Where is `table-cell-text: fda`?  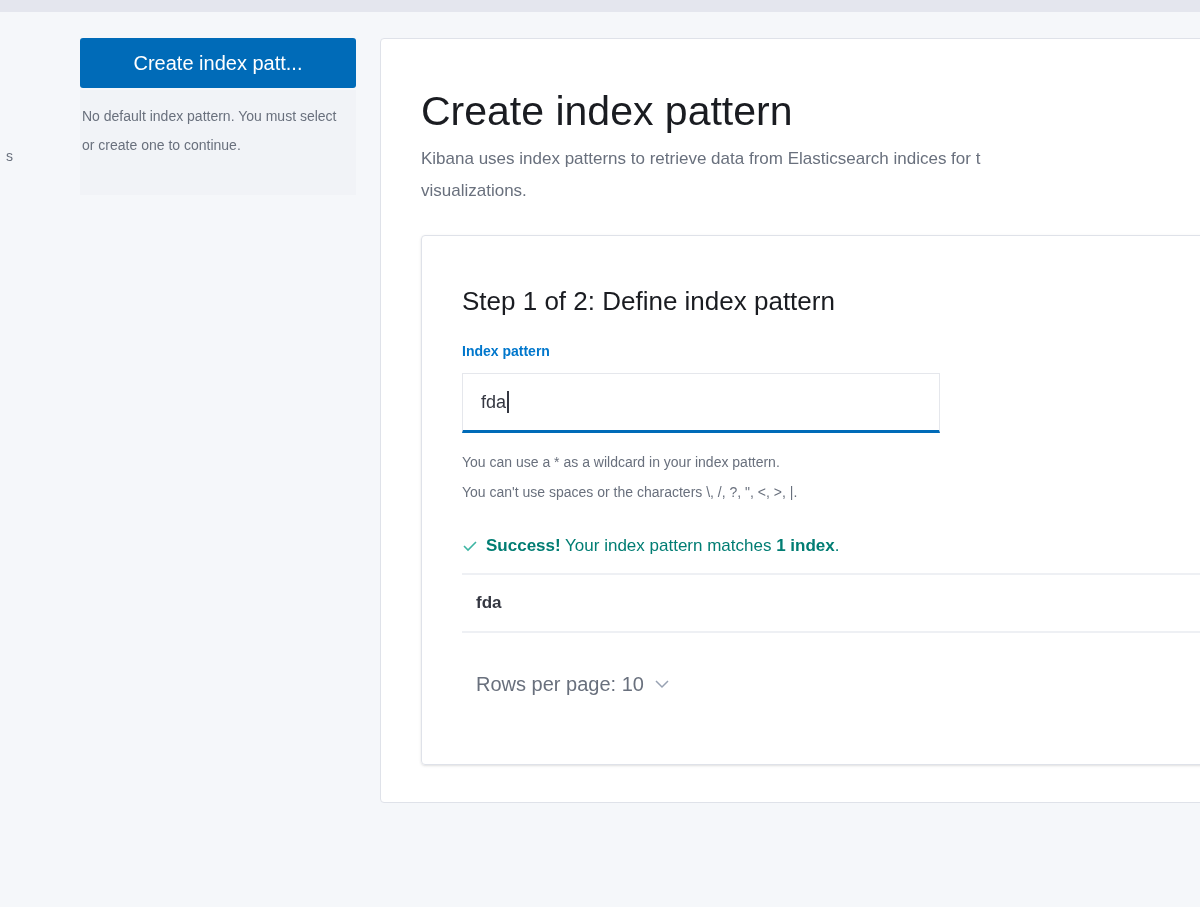
table-cell-text: fda is located at coordinates (489, 602).